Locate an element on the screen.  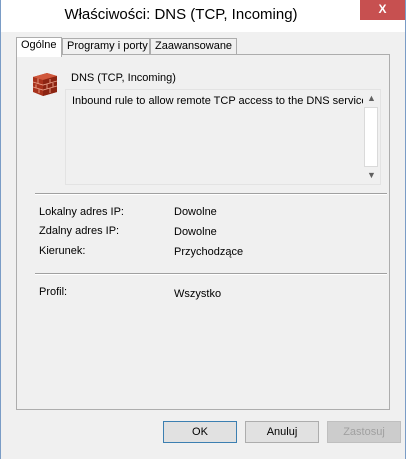
tab-general-label: Ogólne is located at coordinates (39, 45).